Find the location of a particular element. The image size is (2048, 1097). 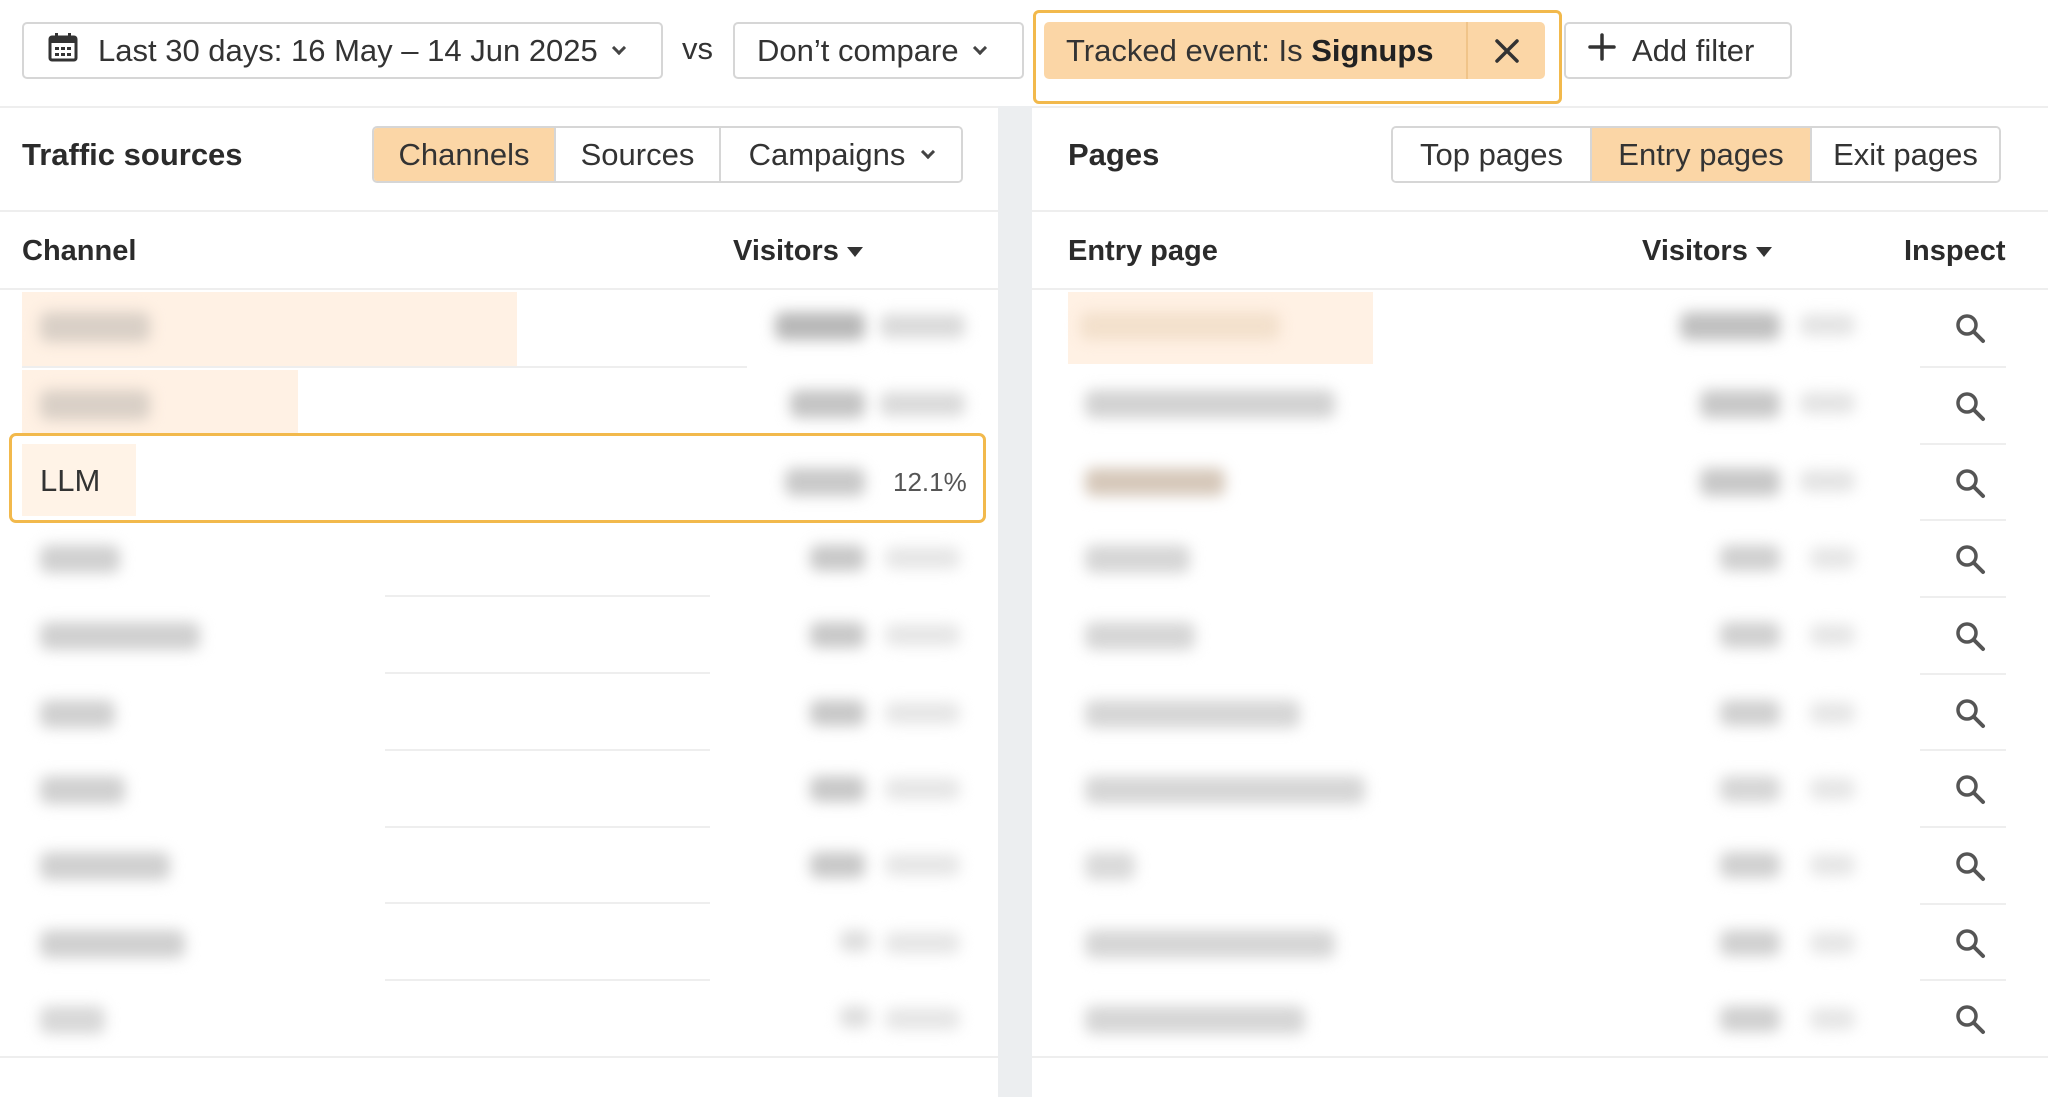

pages-tabs: Top pages Entry pages Exit pages is located at coordinates (1696, 154).